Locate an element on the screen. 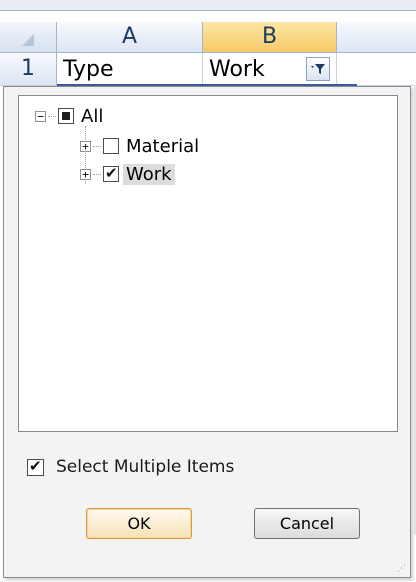  tree-node-work: + Work is located at coordinates (127, 174).